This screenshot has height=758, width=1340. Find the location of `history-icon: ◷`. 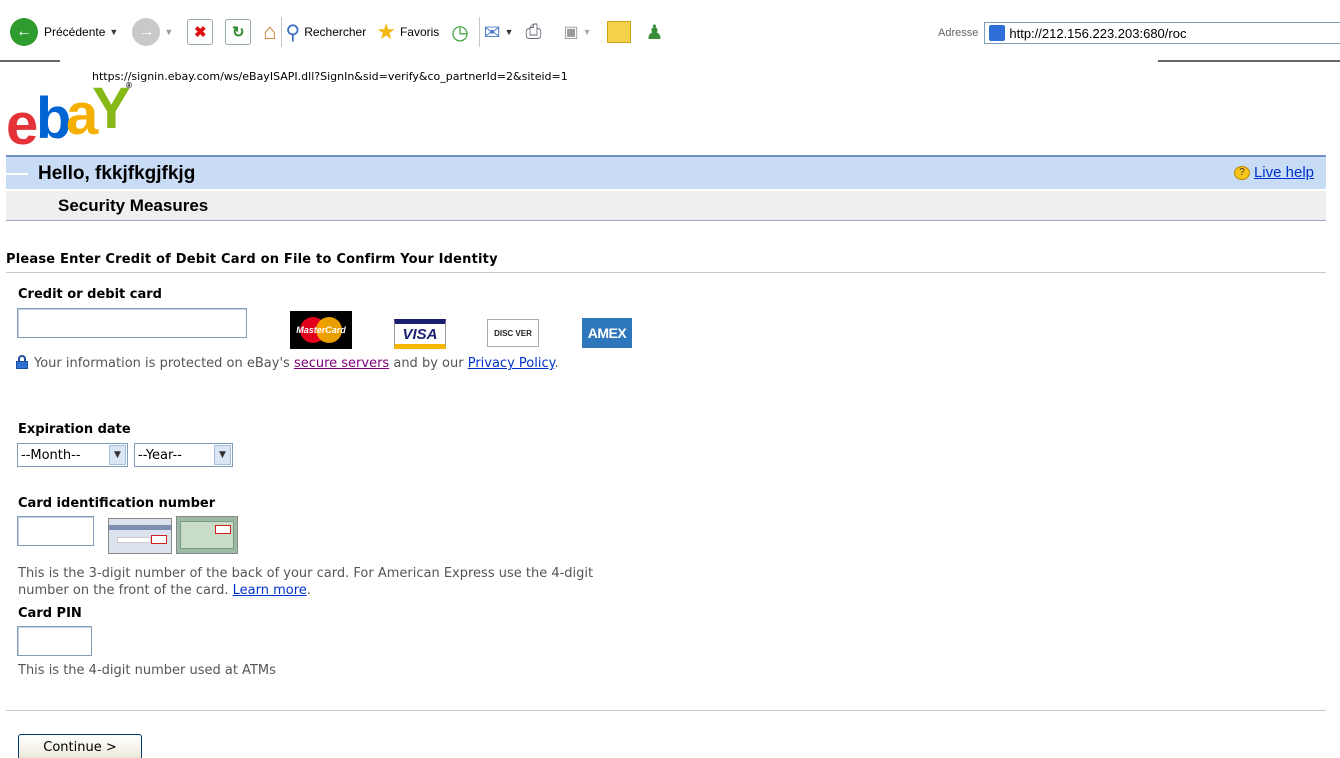

history-icon: ◷ is located at coordinates (460, 32).